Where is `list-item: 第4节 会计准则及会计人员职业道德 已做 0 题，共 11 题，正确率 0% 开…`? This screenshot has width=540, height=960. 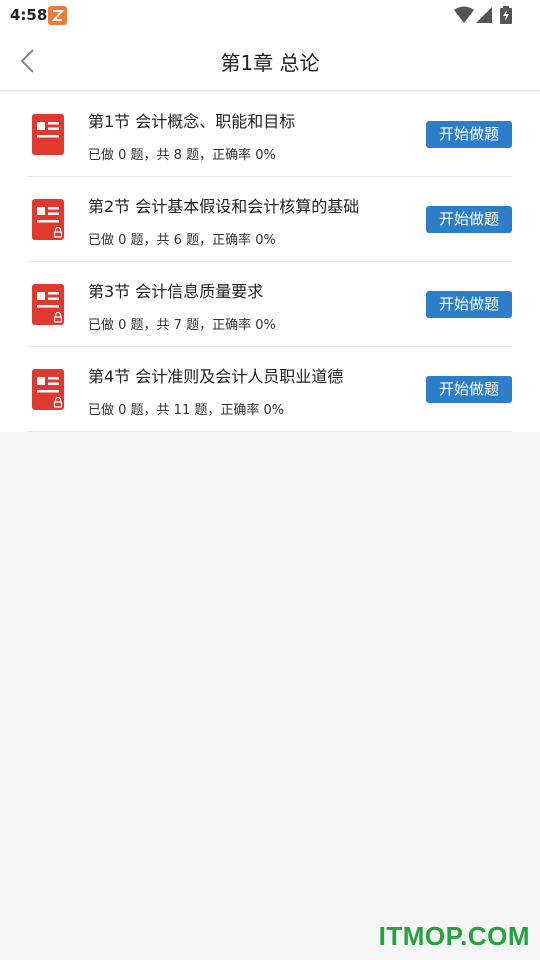 list-item: 第4节 会计准则及会计人员职业道德 已做 0 题，共 11 题，正确率 0% 开… is located at coordinates (270, 389).